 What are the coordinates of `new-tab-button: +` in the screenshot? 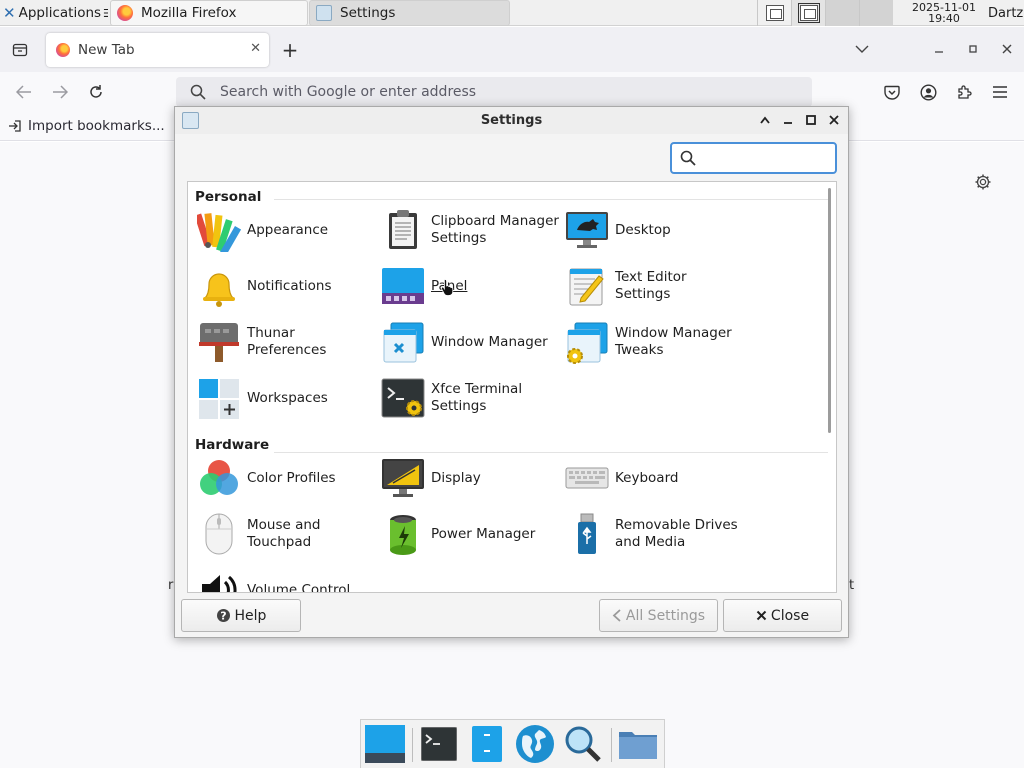 It's located at (290, 50).